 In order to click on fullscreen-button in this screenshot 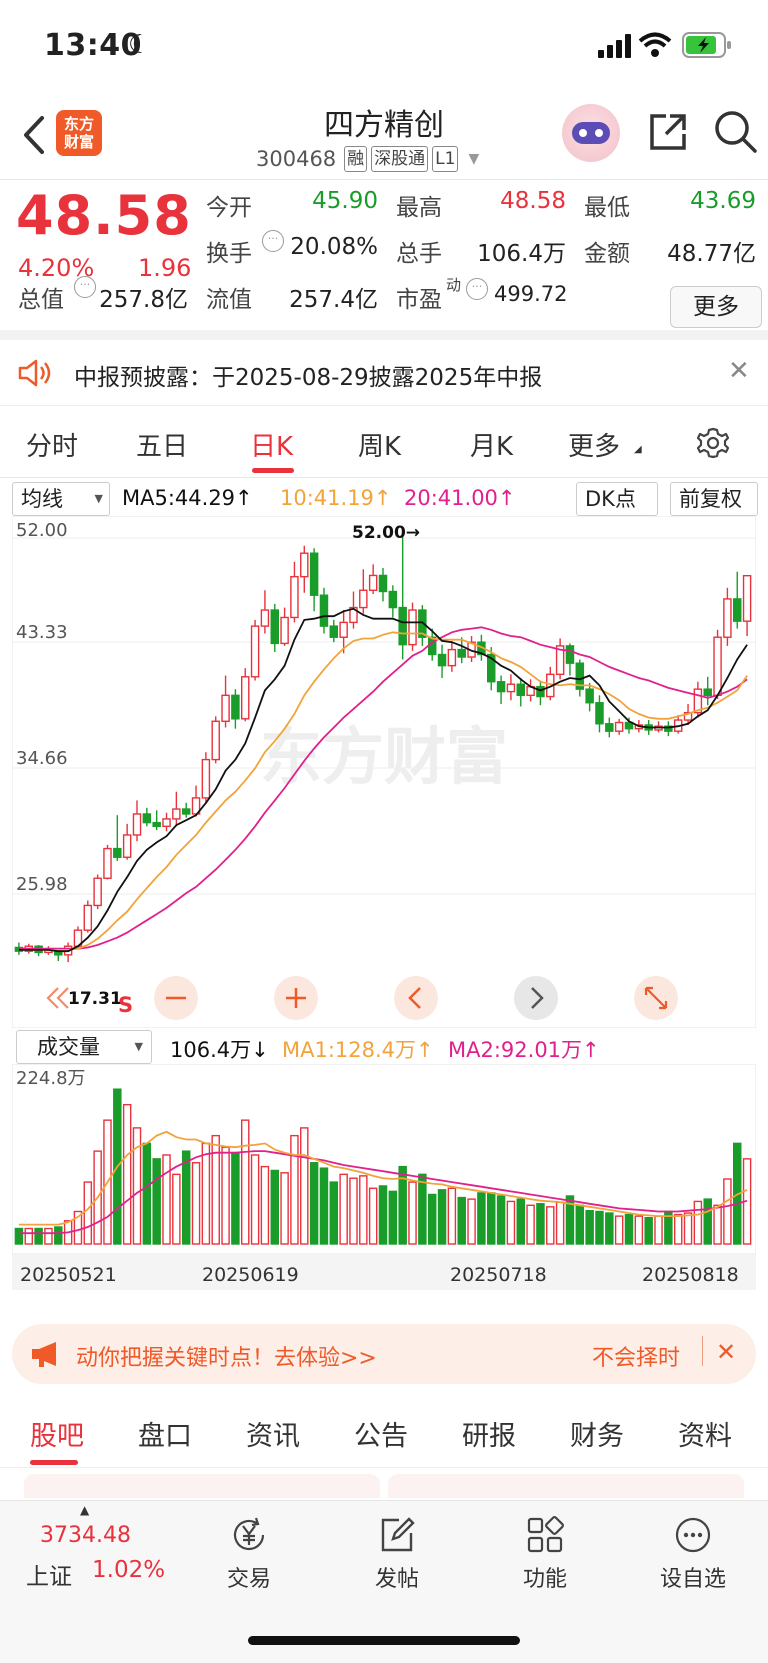, I will do `click(656, 998)`.